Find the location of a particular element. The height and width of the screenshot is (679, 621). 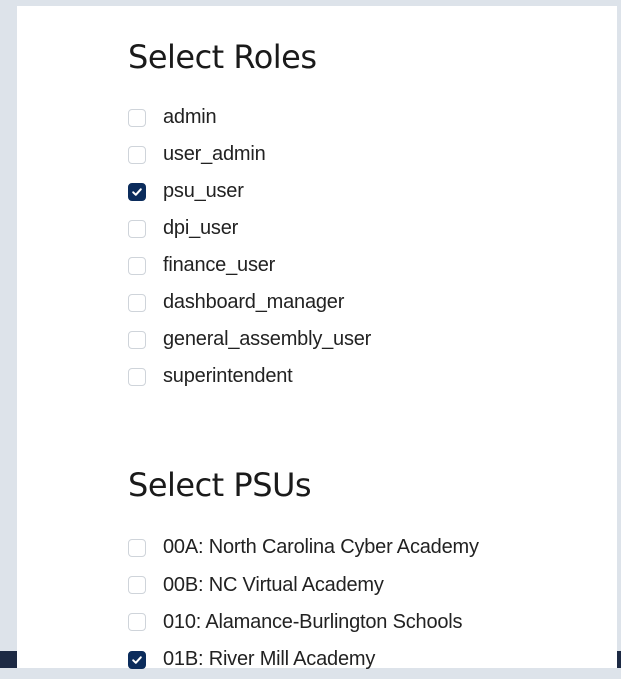

psu-label-00b: 00B: NC Virtual Academy is located at coordinates (273, 584).